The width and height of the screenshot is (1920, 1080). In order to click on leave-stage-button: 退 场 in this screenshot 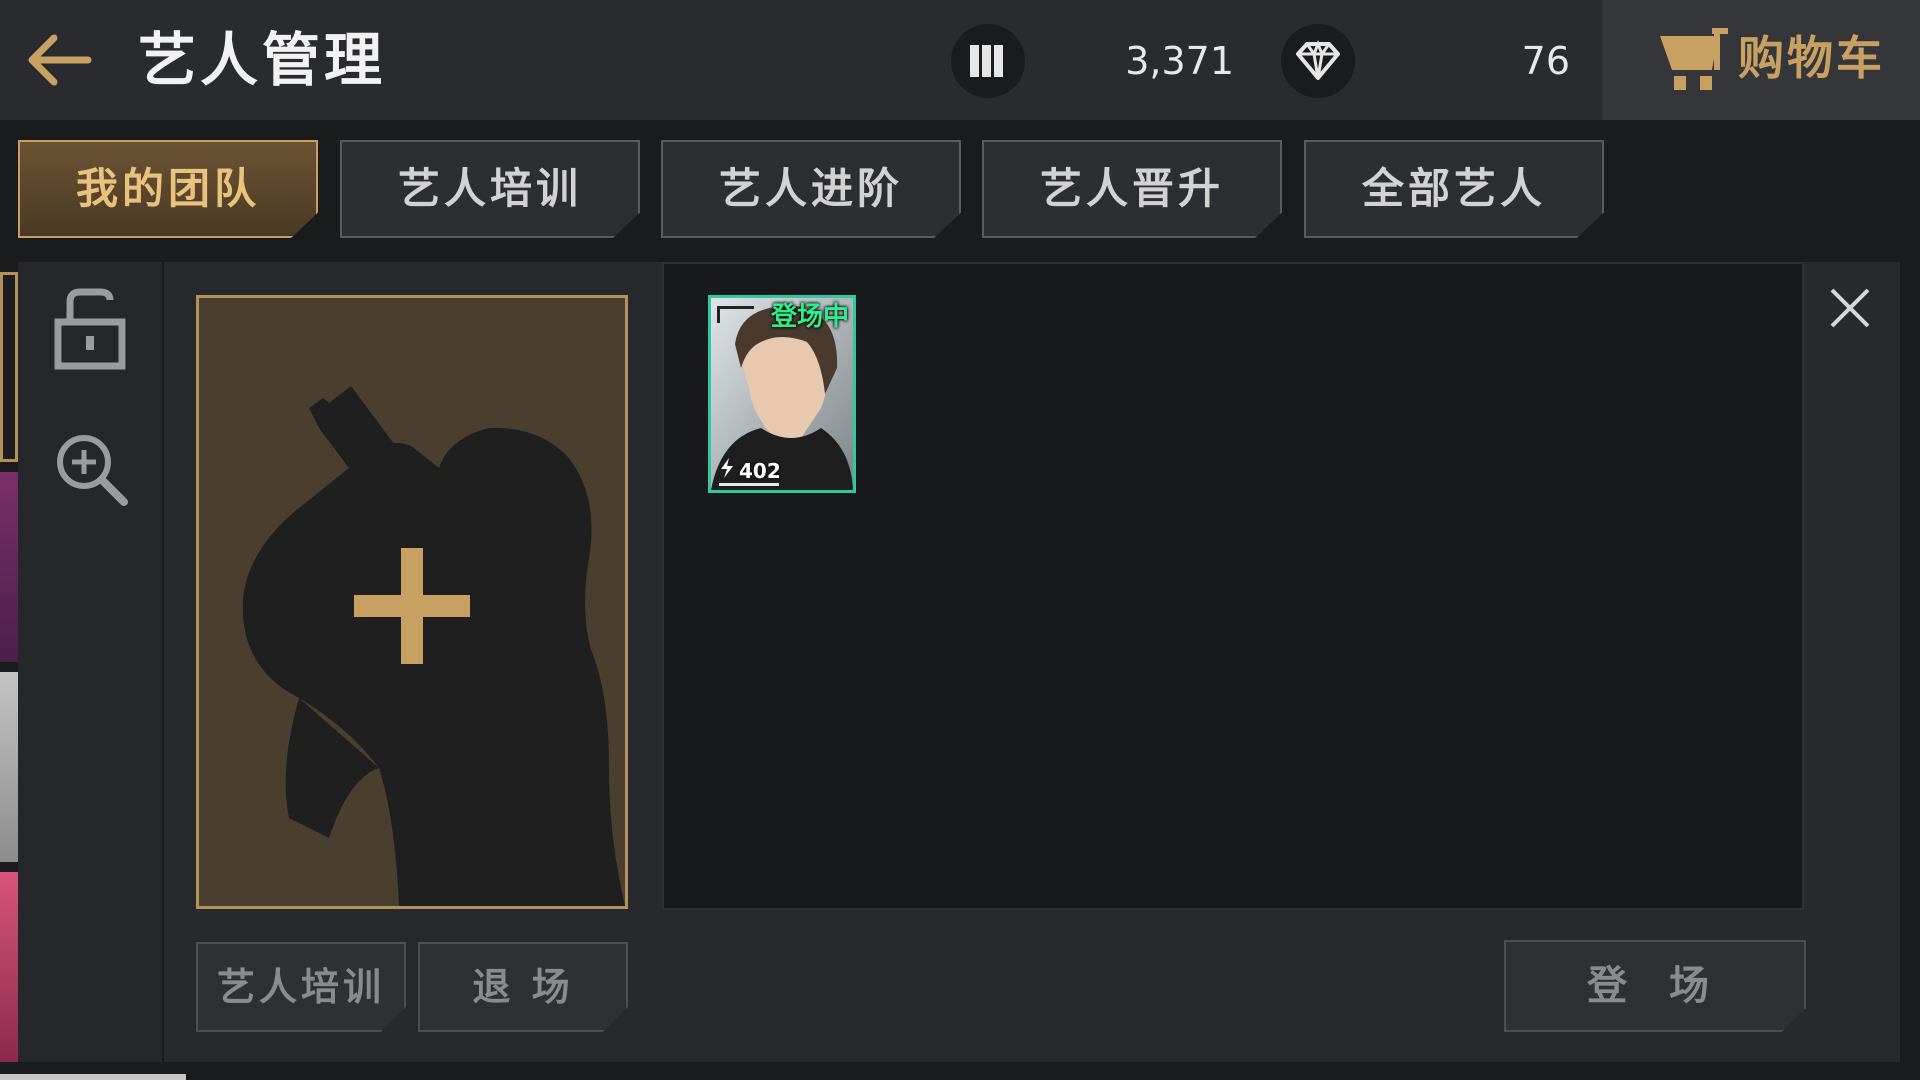, I will do `click(523, 987)`.